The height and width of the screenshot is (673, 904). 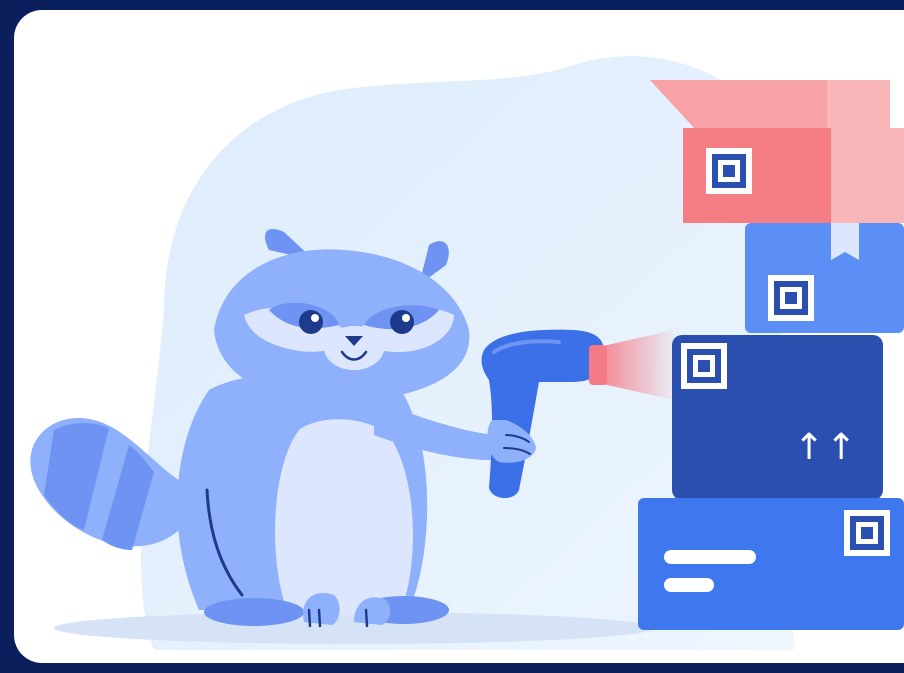 I want to click on raccoon-body, so click(x=313, y=500).